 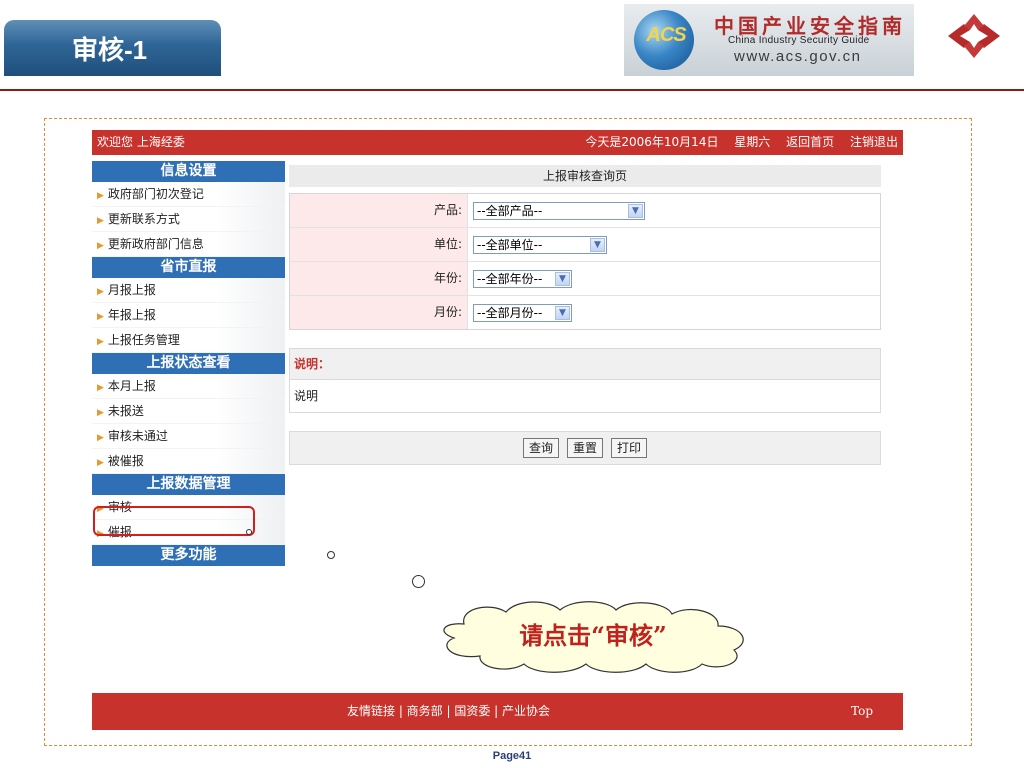 I want to click on top-bar-right: 今天是2006年10月14日 星期六 返回首页 注销退出, so click(x=735, y=142).